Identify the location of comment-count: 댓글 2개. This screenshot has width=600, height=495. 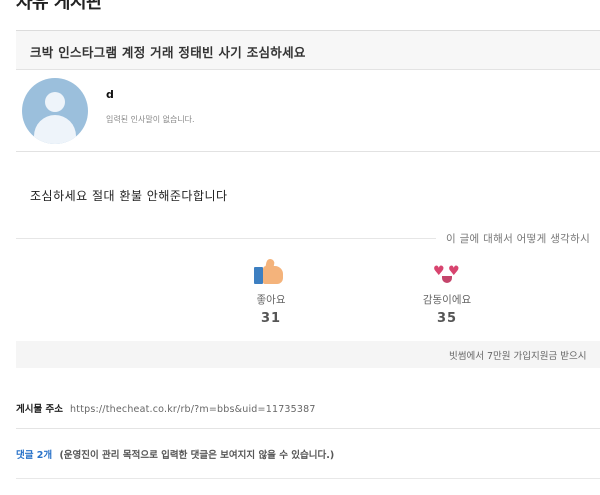
(34, 455).